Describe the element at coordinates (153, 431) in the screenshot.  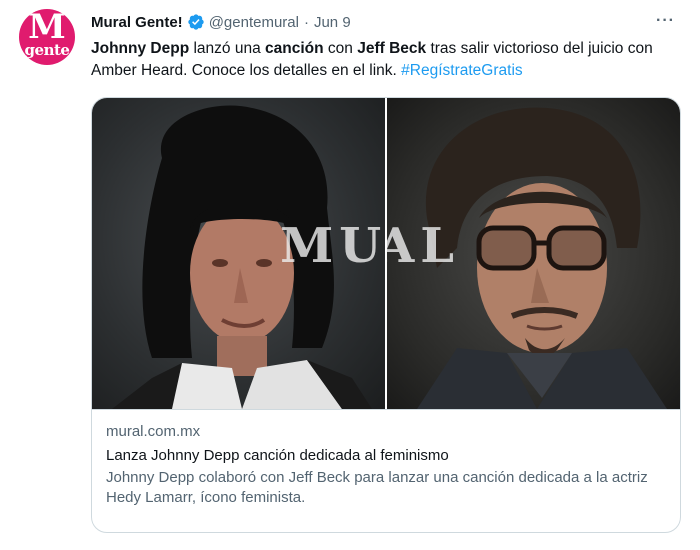
I see `card-domain: mural.com.mx` at that location.